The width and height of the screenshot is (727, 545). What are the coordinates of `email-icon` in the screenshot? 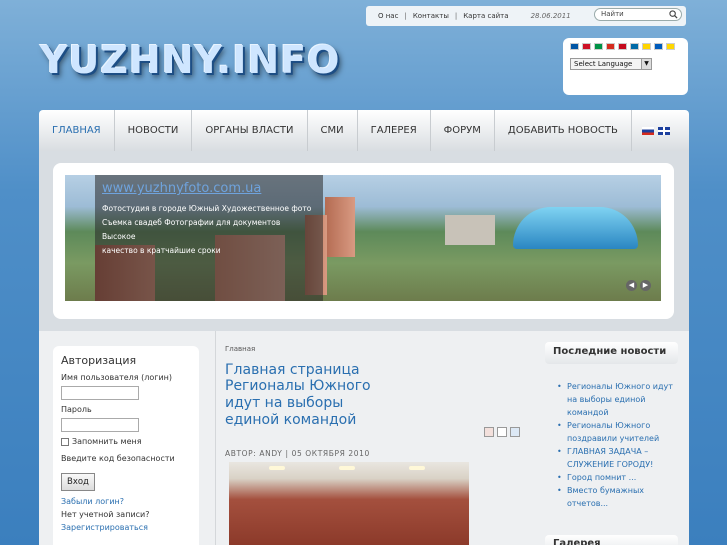 It's located at (515, 432).